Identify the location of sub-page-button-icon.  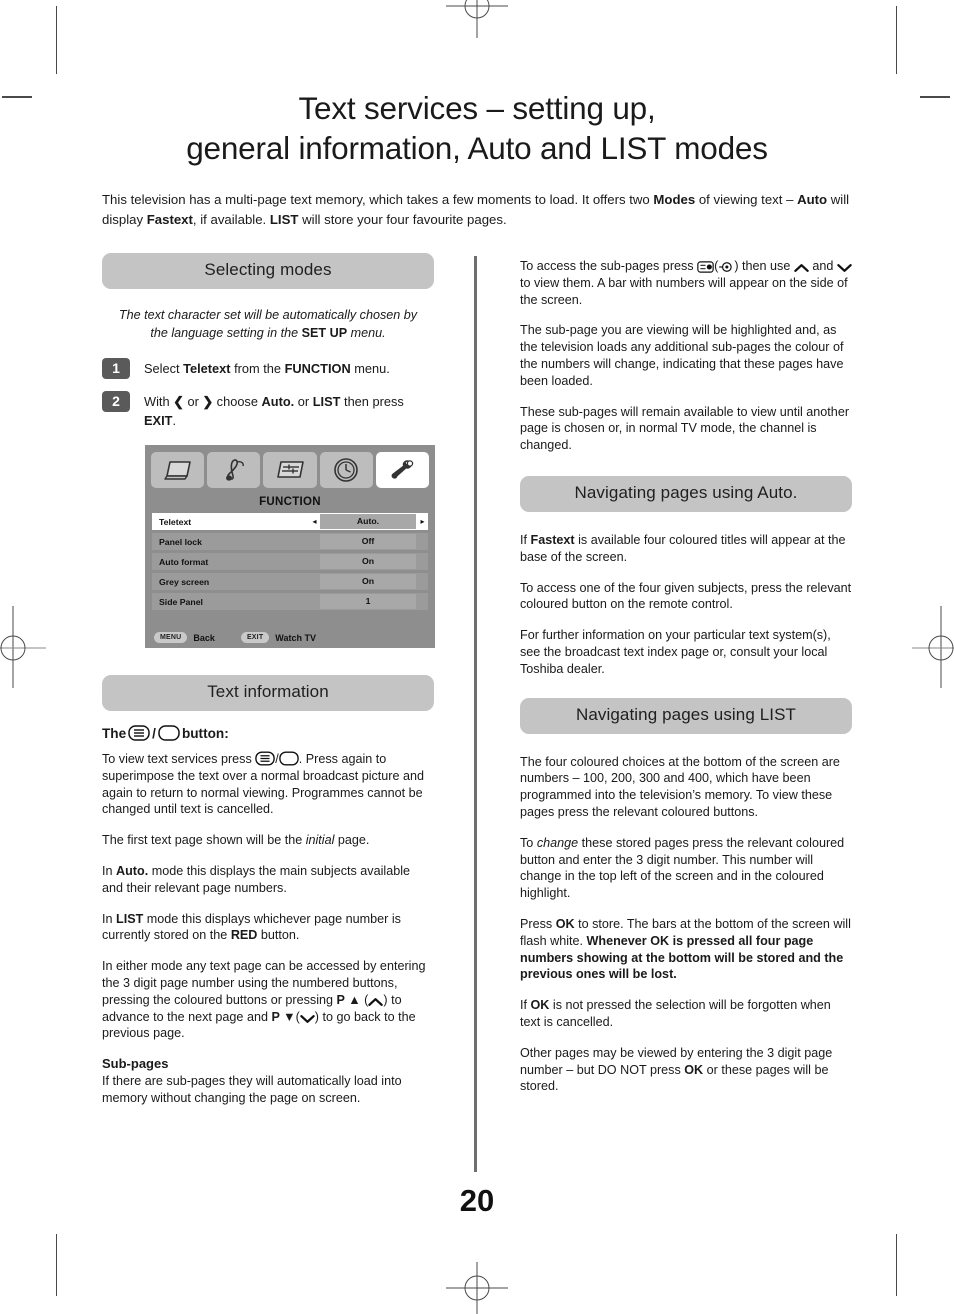
(705, 267).